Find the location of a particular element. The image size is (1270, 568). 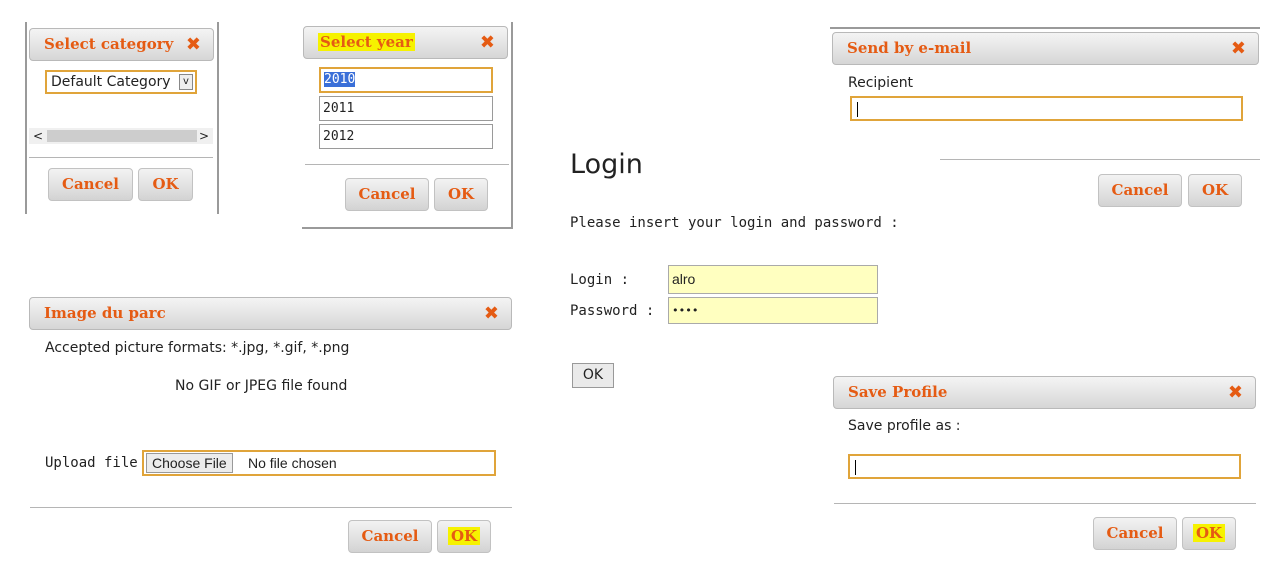

horizontal-scrollbar: < > is located at coordinates (121, 136).